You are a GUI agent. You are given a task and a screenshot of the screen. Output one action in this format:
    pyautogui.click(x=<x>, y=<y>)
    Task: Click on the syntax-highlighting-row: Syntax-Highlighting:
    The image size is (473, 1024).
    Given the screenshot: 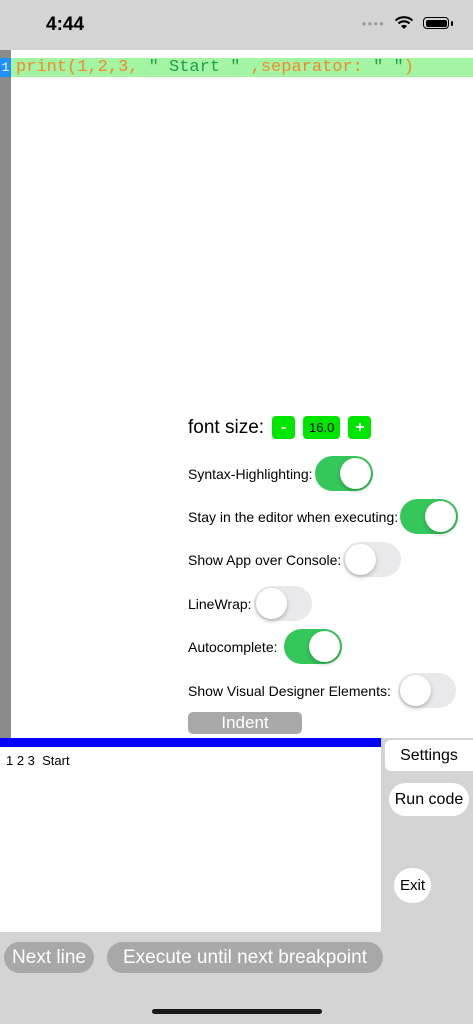 What is the action you would take?
    pyautogui.click(x=280, y=473)
    